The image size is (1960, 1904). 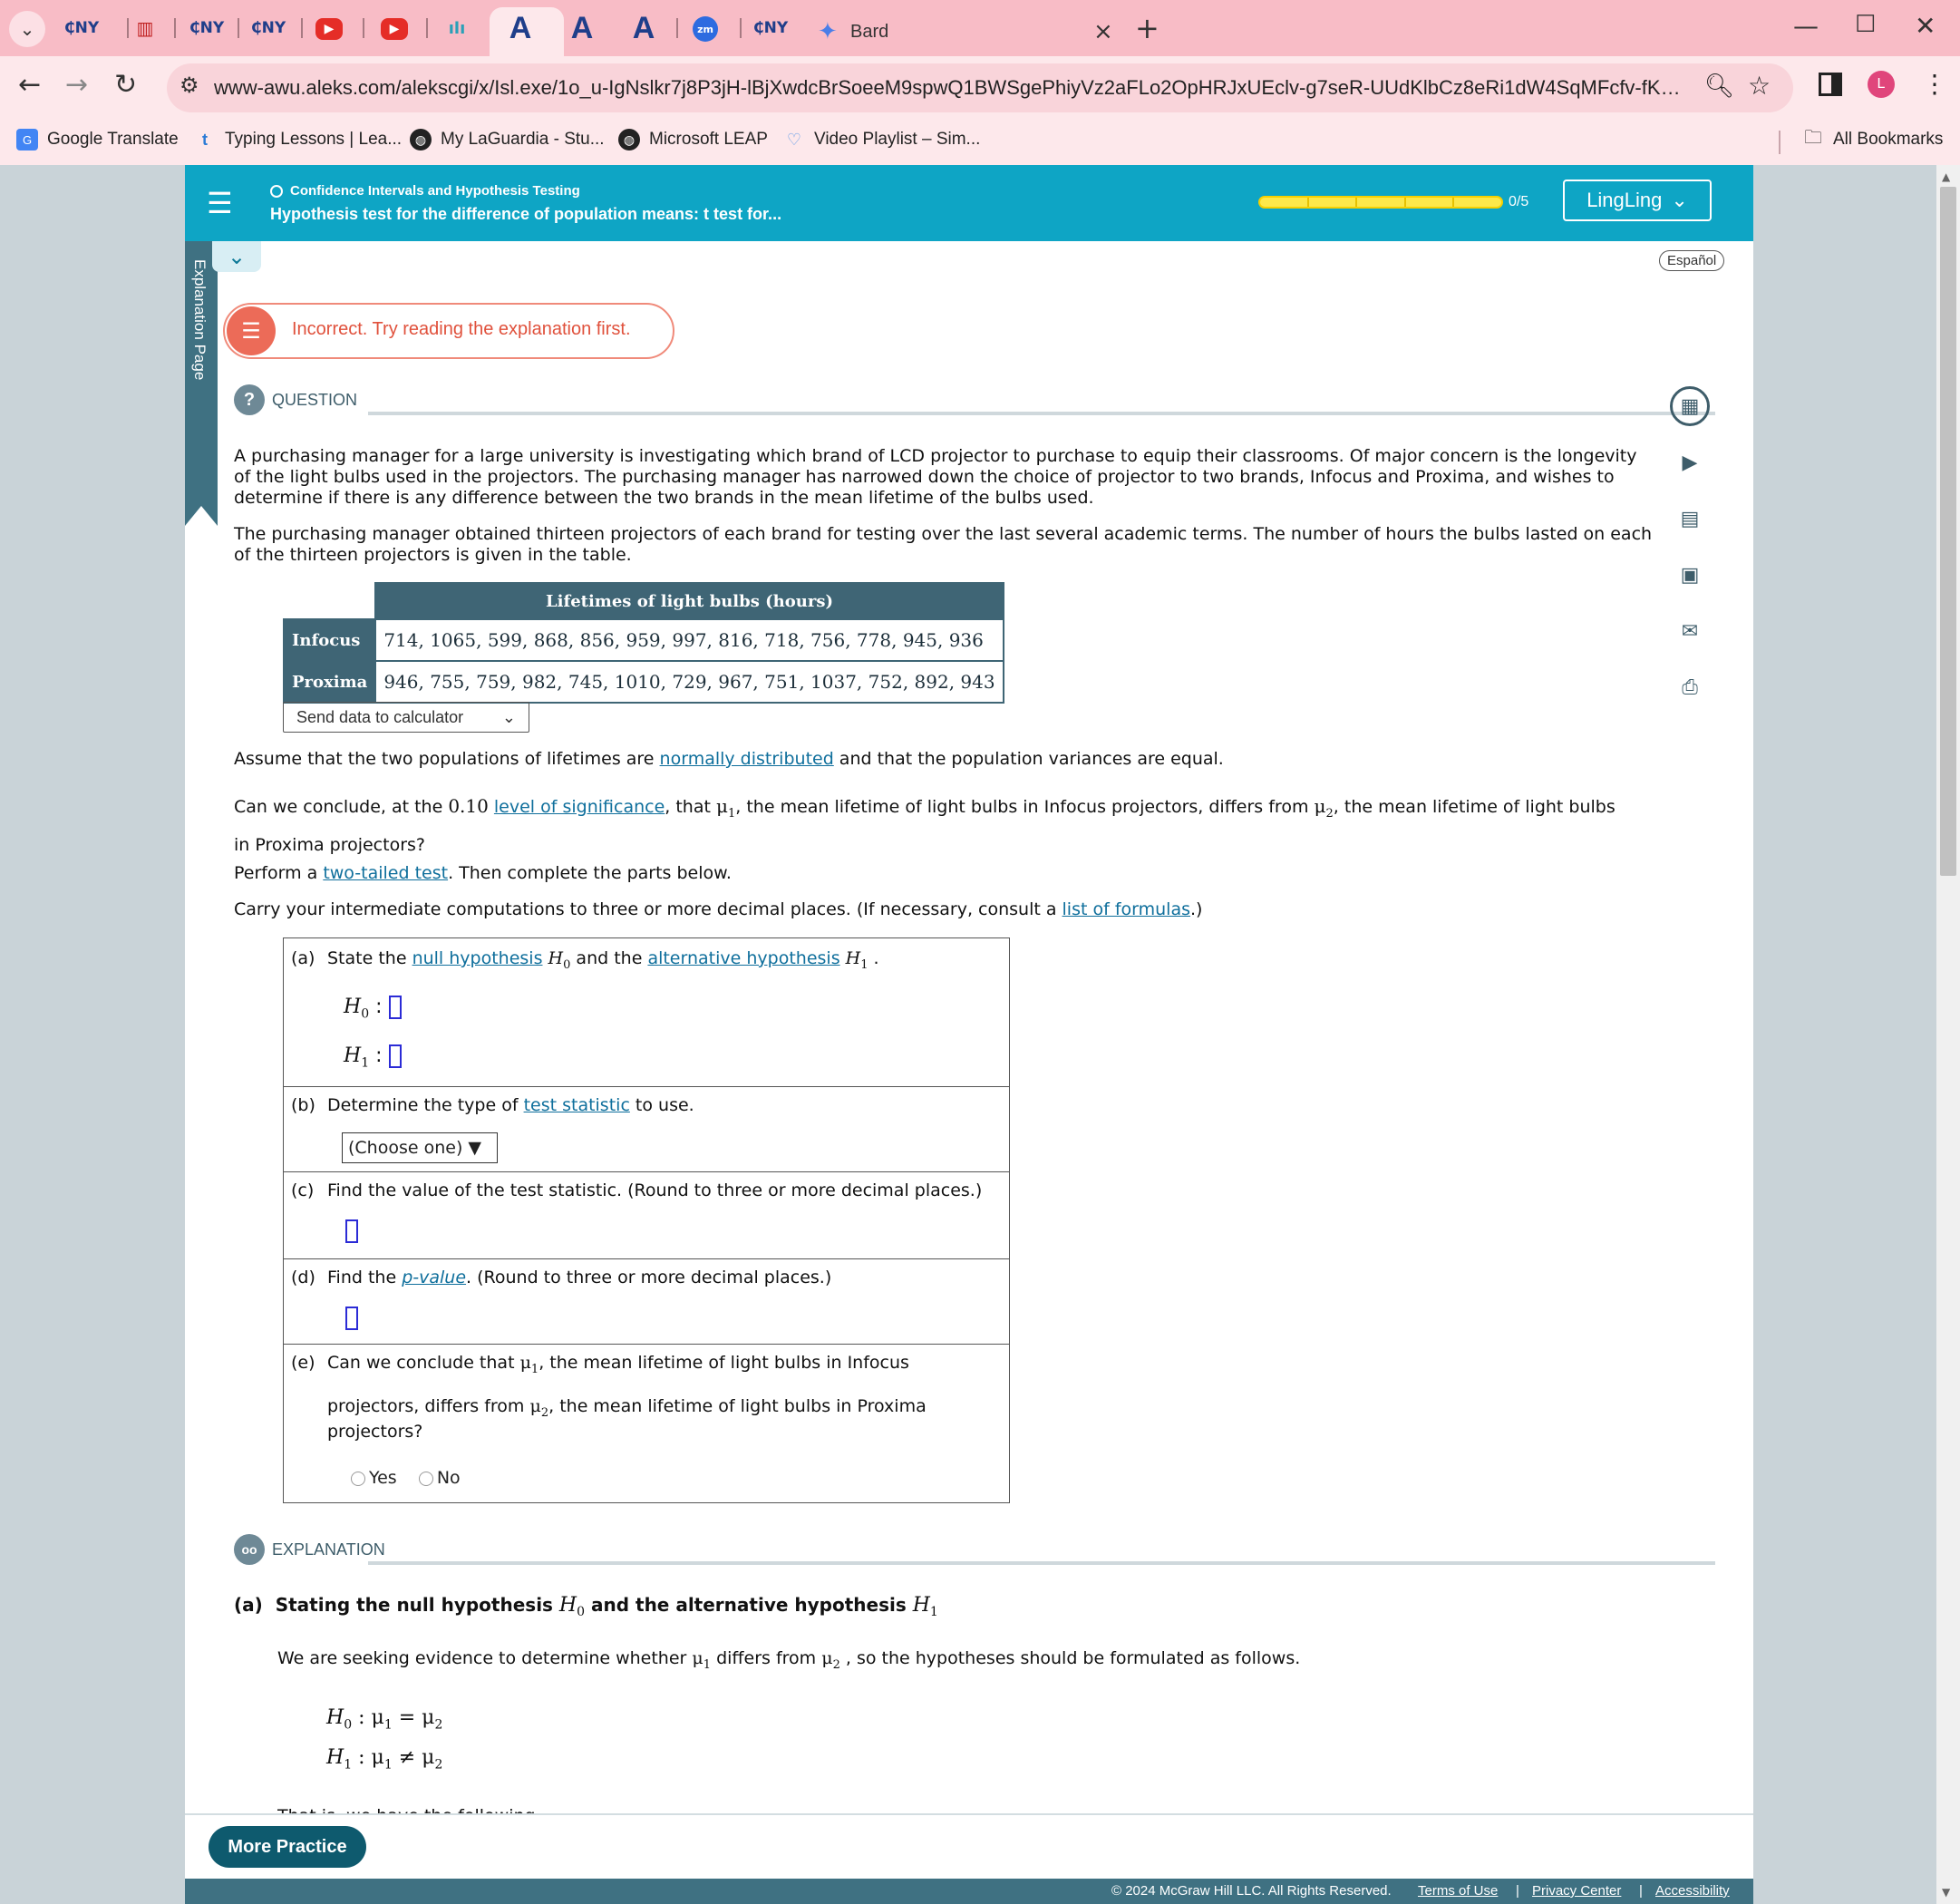 What do you see at coordinates (1806, 26) in the screenshot?
I see `minimize-icon: —` at bounding box center [1806, 26].